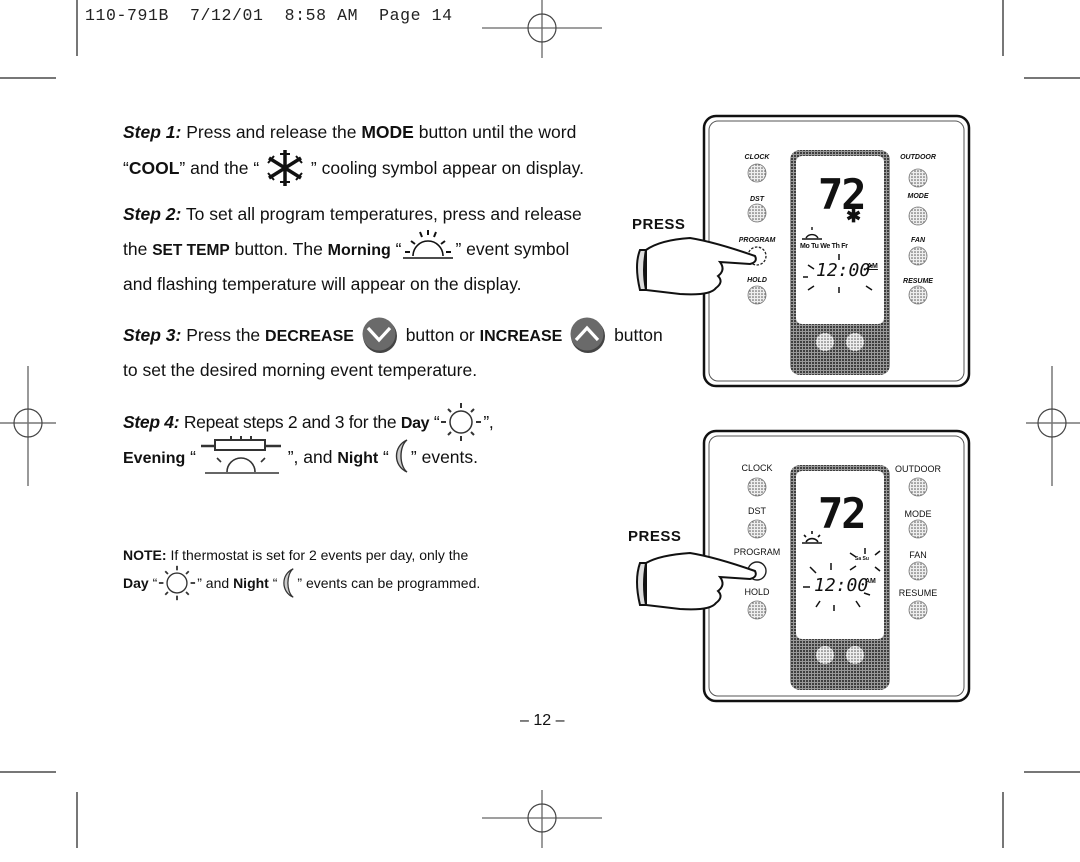 The image size is (1080, 862). What do you see at coordinates (292, 422) in the screenshot?
I see `text: Repeat steps 2 and 3 for the` at bounding box center [292, 422].